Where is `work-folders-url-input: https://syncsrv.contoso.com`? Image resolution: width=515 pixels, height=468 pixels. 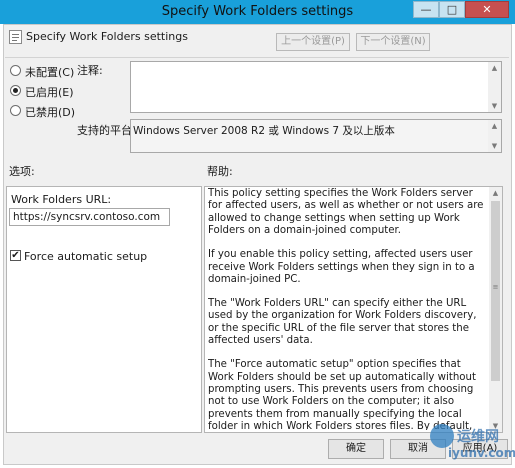
work-folders-url-input: https://syncsrv.contoso.com is located at coordinates (89, 217).